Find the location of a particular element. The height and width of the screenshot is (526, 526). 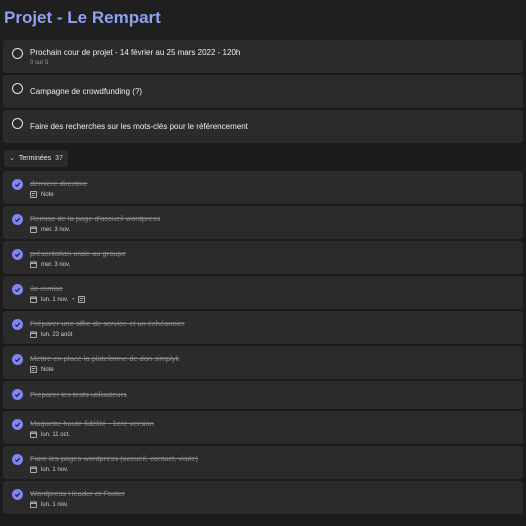

task-title: Remise de la page d'accueil wordpress is located at coordinates (95, 218).